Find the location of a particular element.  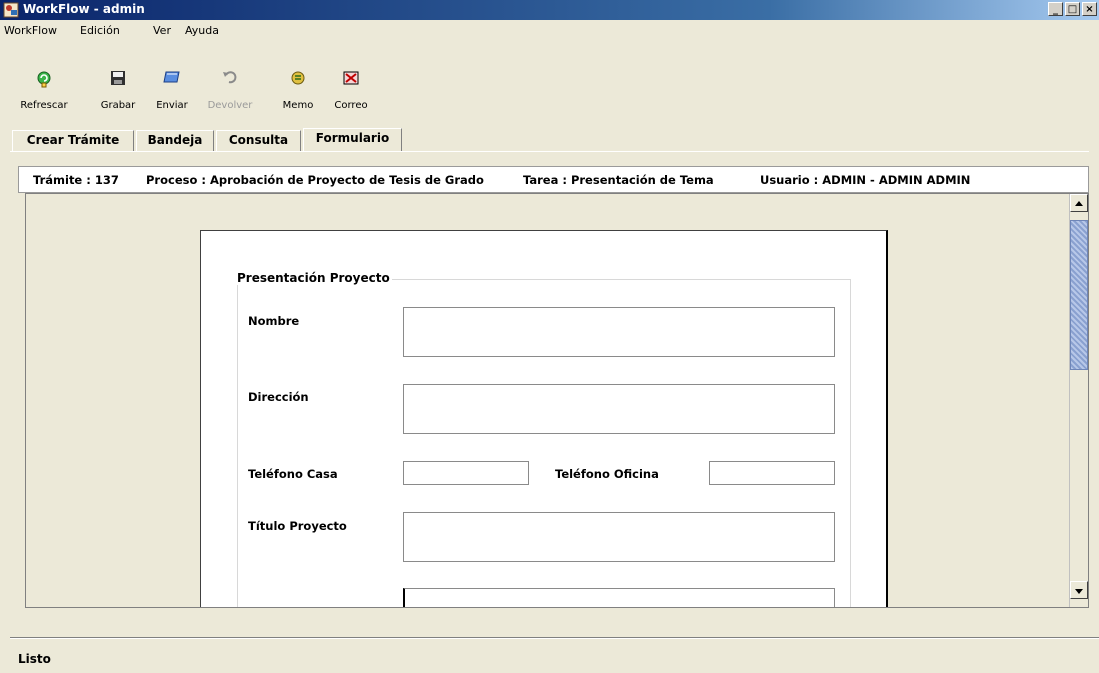

direccion-label: Dirección is located at coordinates (278, 397).